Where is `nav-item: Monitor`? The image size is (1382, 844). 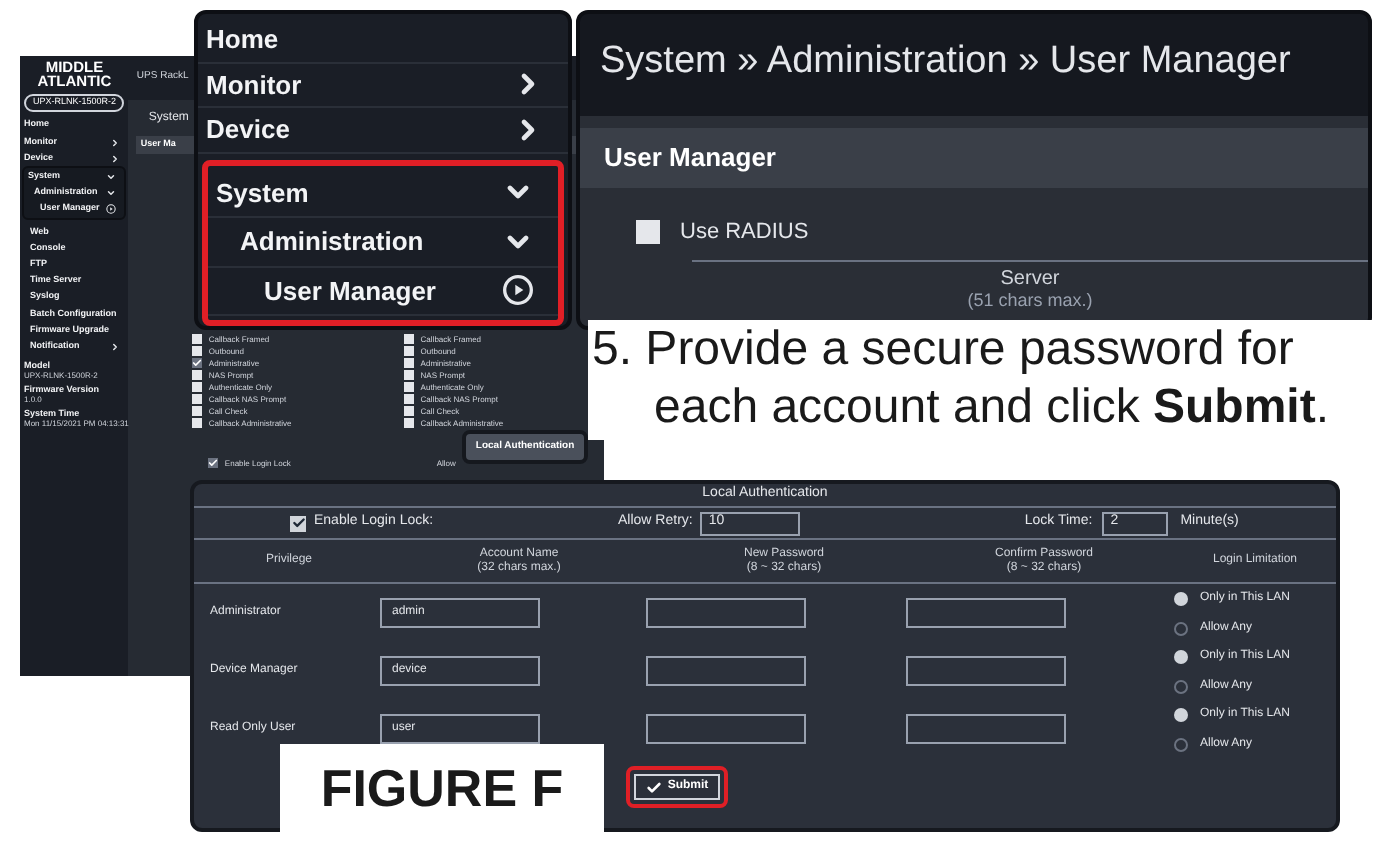
nav-item: Monitor is located at coordinates (383, 85).